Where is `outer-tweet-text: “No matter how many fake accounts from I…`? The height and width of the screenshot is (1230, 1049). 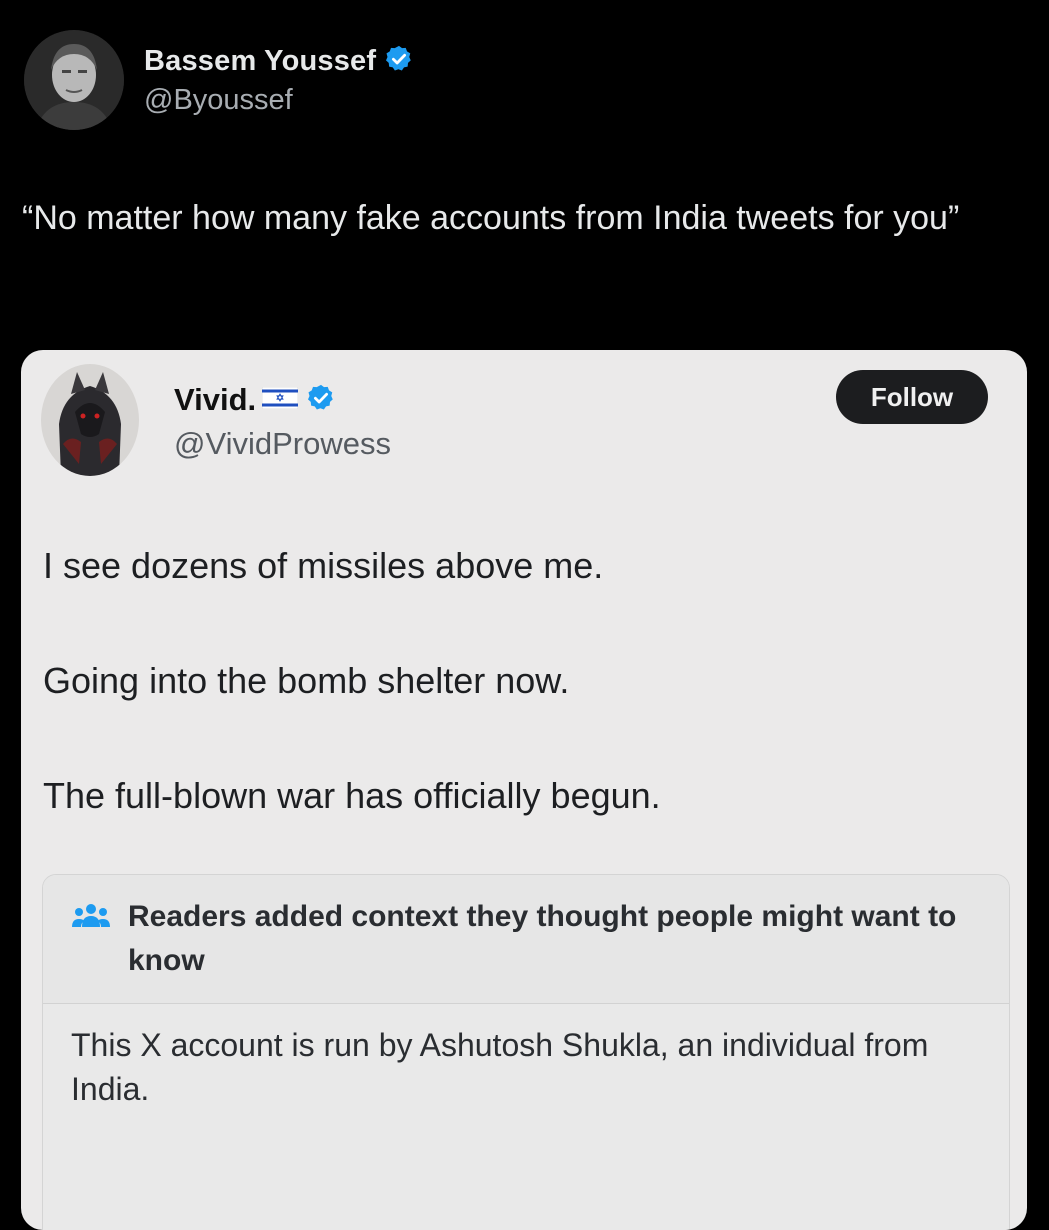 outer-tweet-text: “No matter how many fake accounts from I… is located at coordinates (491, 218).